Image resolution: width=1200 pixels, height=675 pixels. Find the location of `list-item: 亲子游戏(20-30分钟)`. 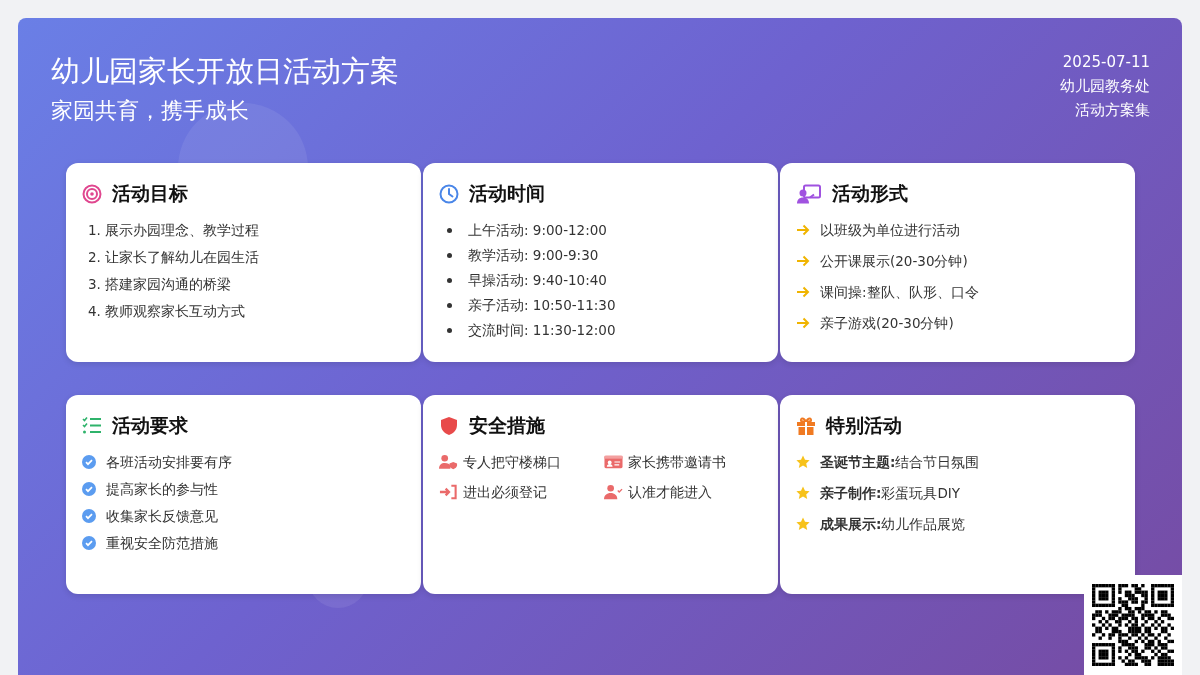

list-item: 亲子游戏(20-30分钟) is located at coordinates (887, 323).